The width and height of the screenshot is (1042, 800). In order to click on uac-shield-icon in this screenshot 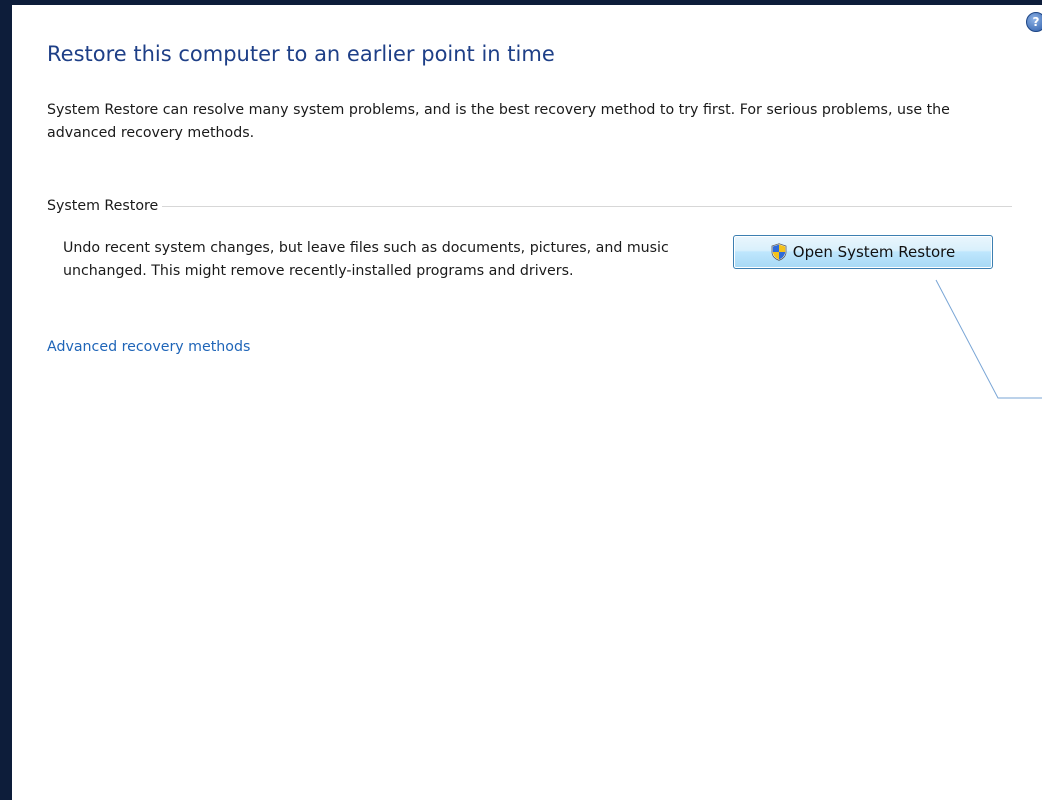, I will do `click(779, 252)`.